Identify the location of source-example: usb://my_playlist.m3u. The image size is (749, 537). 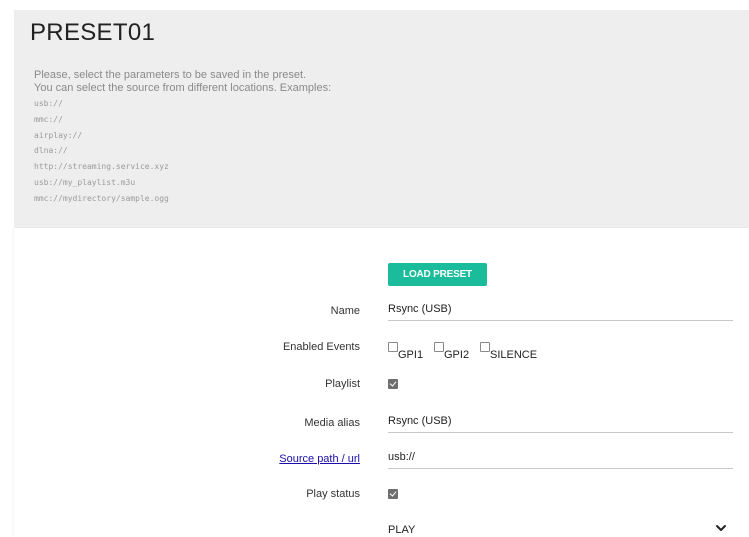
(85, 182).